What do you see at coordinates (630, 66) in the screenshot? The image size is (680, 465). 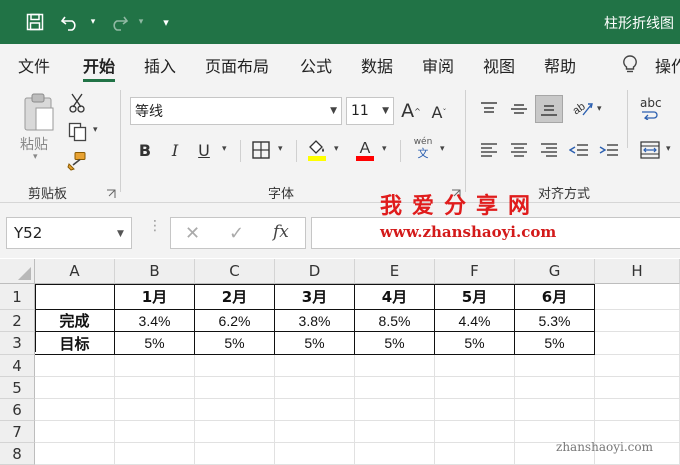 I see `lightbulb-icon` at bounding box center [630, 66].